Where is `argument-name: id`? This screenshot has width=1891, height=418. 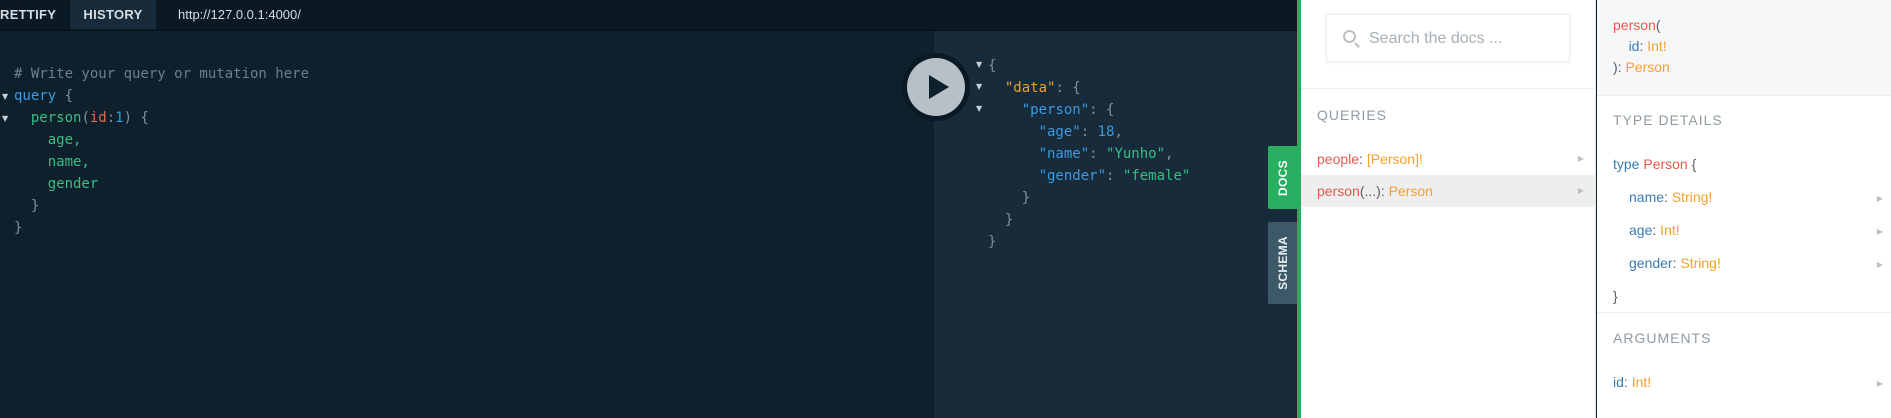
argument-name: id is located at coordinates (1618, 382).